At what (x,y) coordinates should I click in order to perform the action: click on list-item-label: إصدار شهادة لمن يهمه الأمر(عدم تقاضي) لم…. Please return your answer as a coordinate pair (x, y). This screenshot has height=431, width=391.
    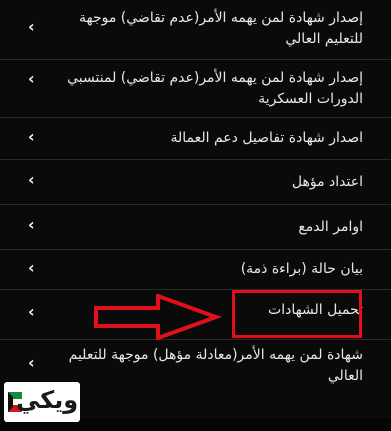
    Looking at the image, I should click on (215, 89).